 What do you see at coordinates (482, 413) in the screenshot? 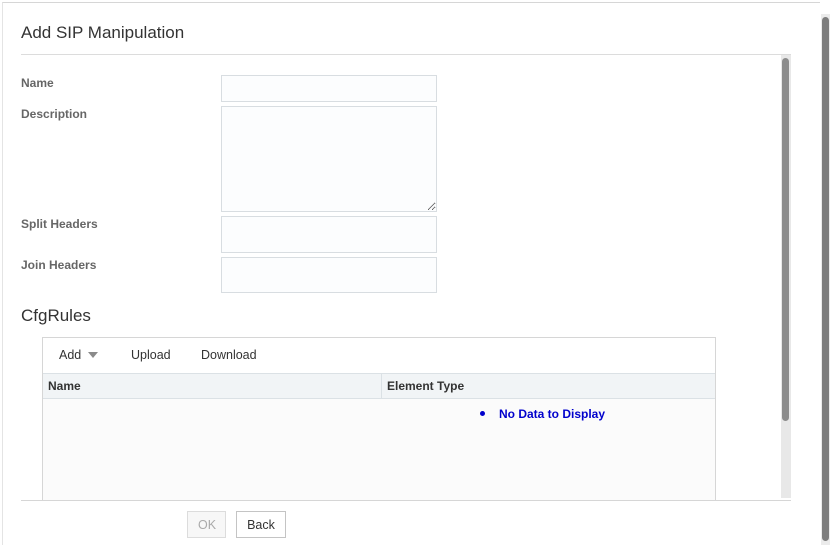
I see `bullet-icon` at bounding box center [482, 413].